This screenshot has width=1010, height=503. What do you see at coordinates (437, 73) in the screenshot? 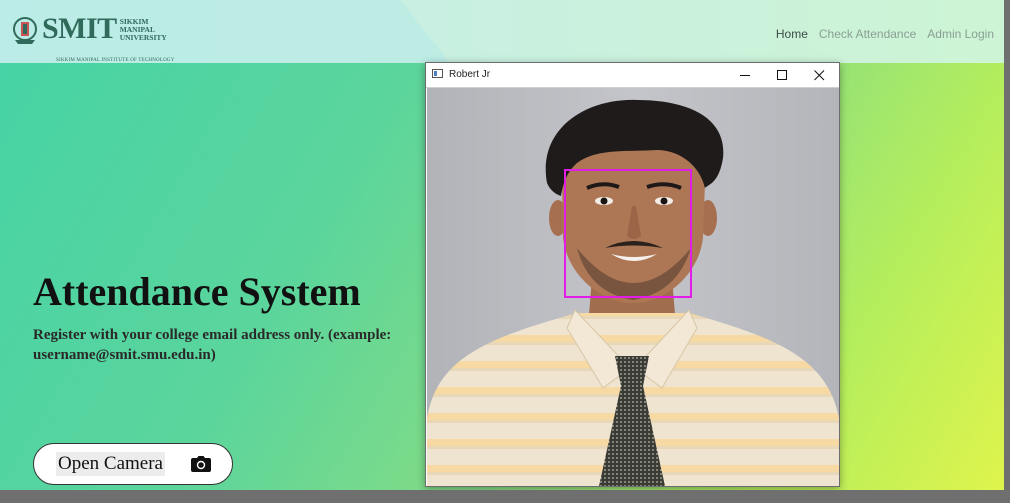
I see `app-icon` at bounding box center [437, 73].